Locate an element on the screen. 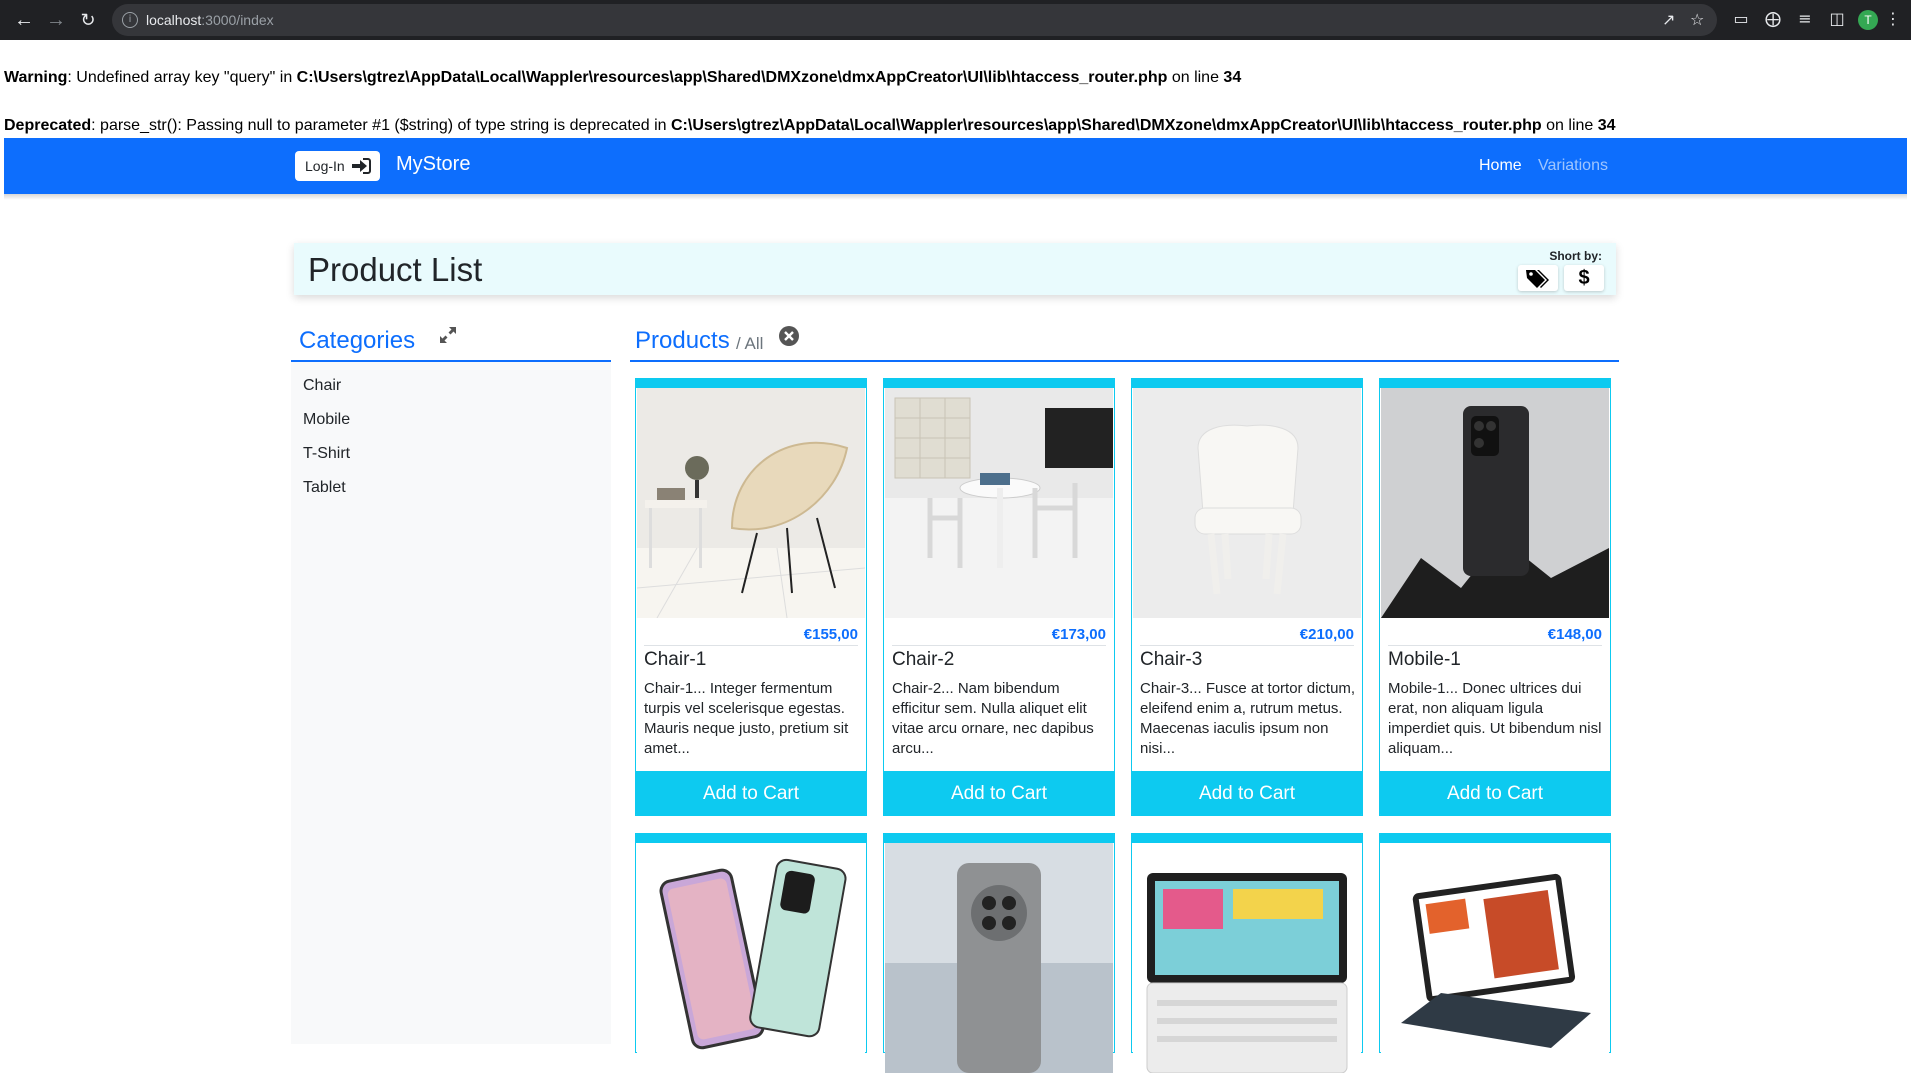 This screenshot has height=1073, width=1911. categories-header: Categories is located at coordinates (451, 342).